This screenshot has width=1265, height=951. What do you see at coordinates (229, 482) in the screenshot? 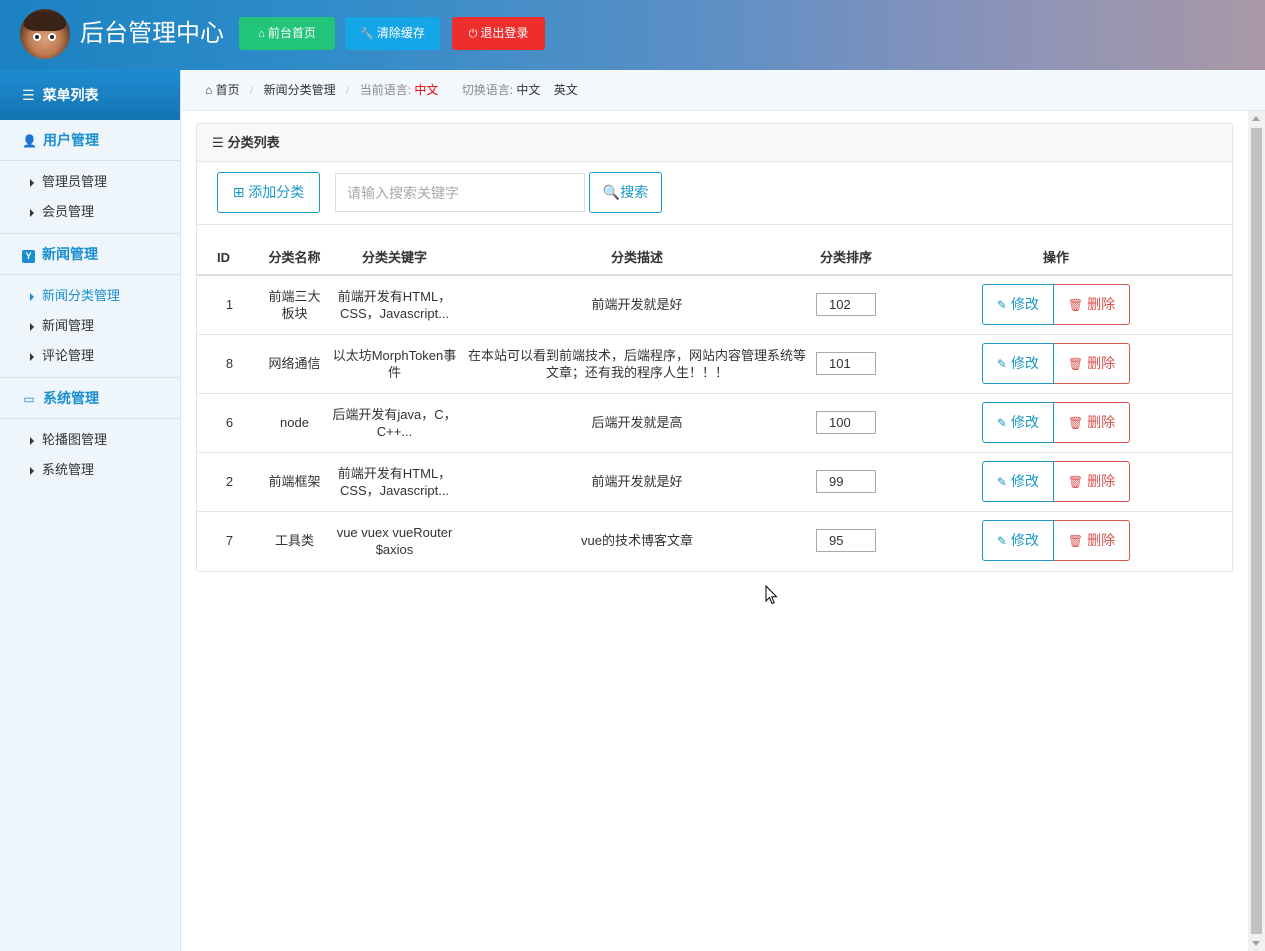
I see `cell-id: 2` at bounding box center [229, 482].